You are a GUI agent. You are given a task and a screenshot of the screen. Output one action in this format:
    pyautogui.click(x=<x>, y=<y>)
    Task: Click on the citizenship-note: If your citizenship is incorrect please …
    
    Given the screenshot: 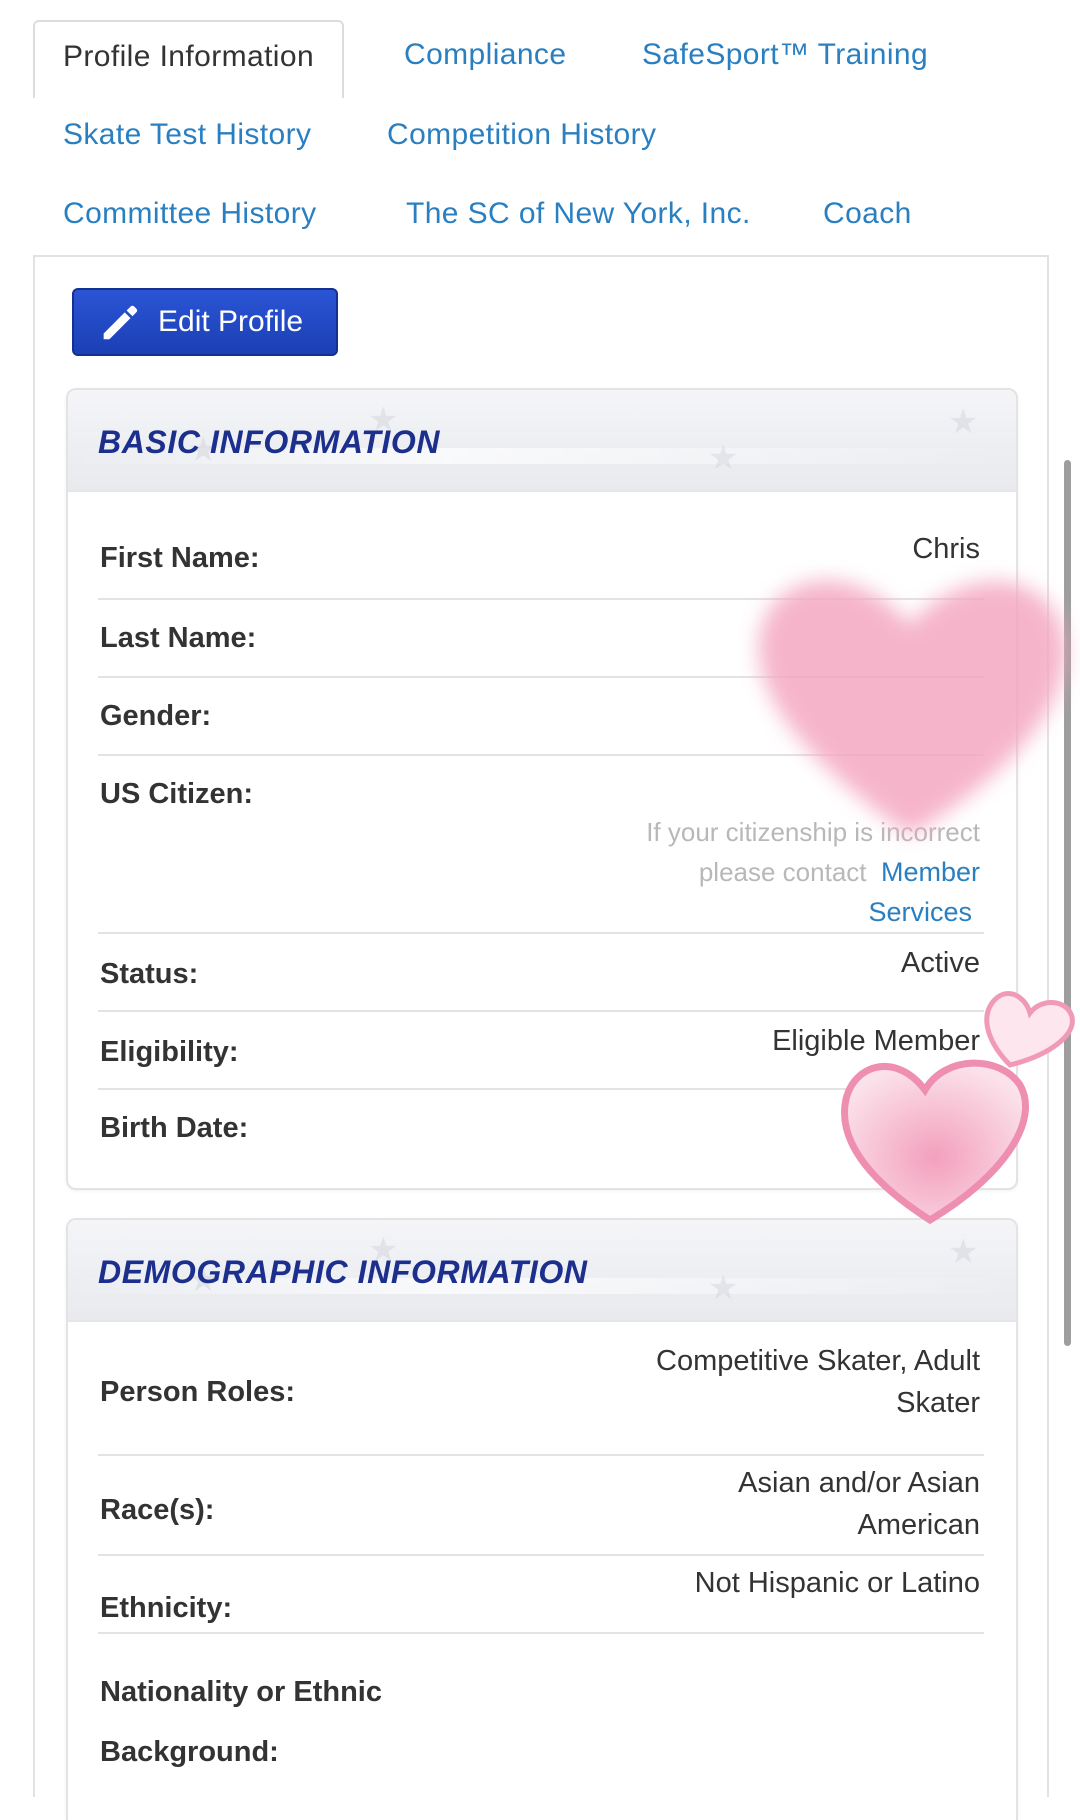 What is the action you would take?
    pyautogui.click(x=813, y=872)
    